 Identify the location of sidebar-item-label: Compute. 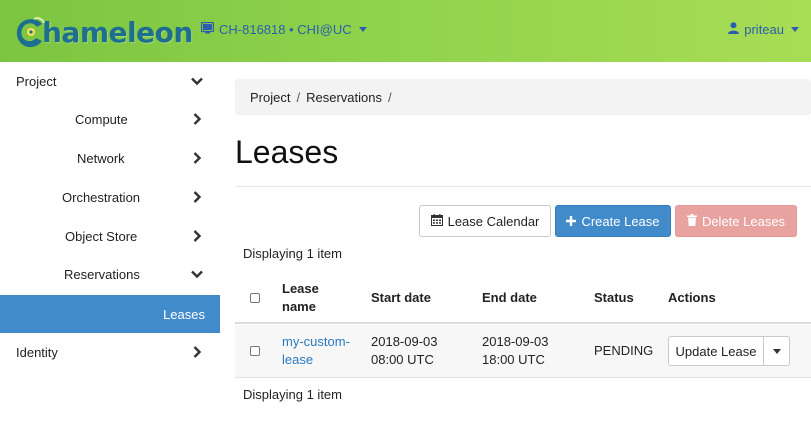
(101, 119).